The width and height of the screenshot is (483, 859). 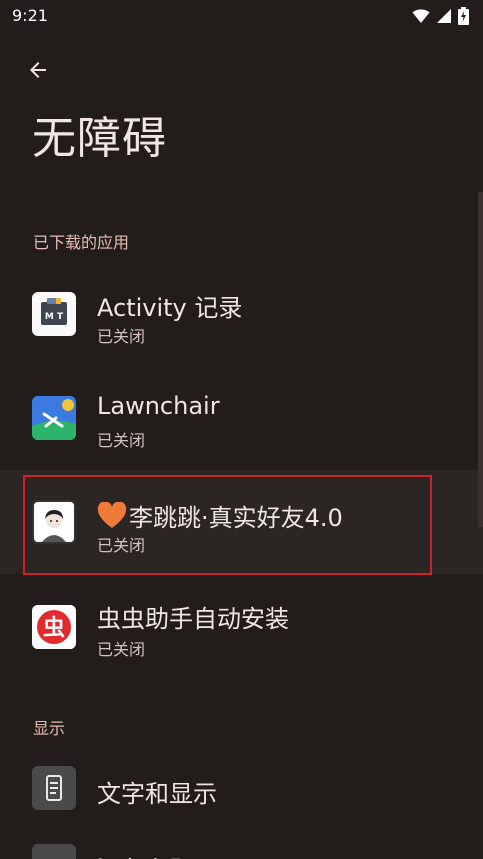 What do you see at coordinates (54, 788) in the screenshot?
I see `text-display-icon` at bounding box center [54, 788].